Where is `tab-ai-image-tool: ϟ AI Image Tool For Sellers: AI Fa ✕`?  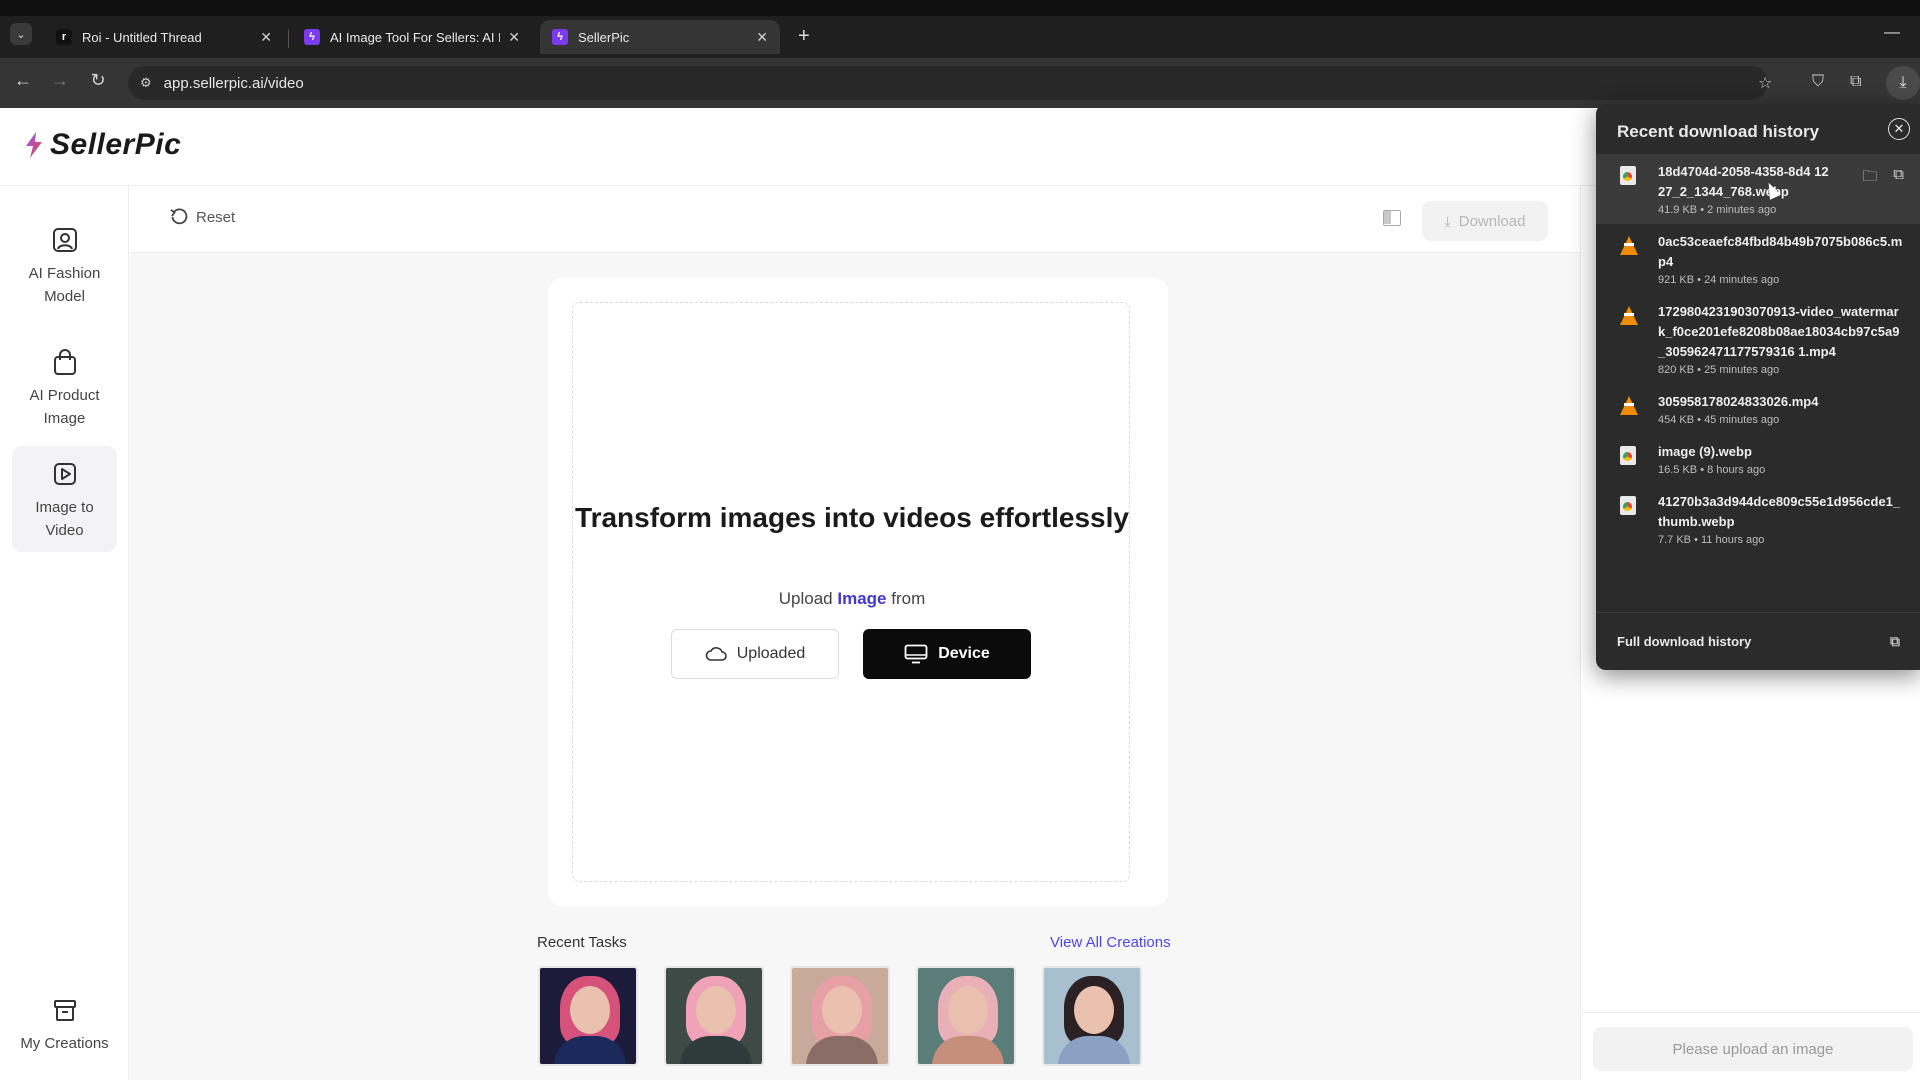 tab-ai-image-tool: ϟ AI Image Tool For Sellers: AI Fa ✕ is located at coordinates (412, 37).